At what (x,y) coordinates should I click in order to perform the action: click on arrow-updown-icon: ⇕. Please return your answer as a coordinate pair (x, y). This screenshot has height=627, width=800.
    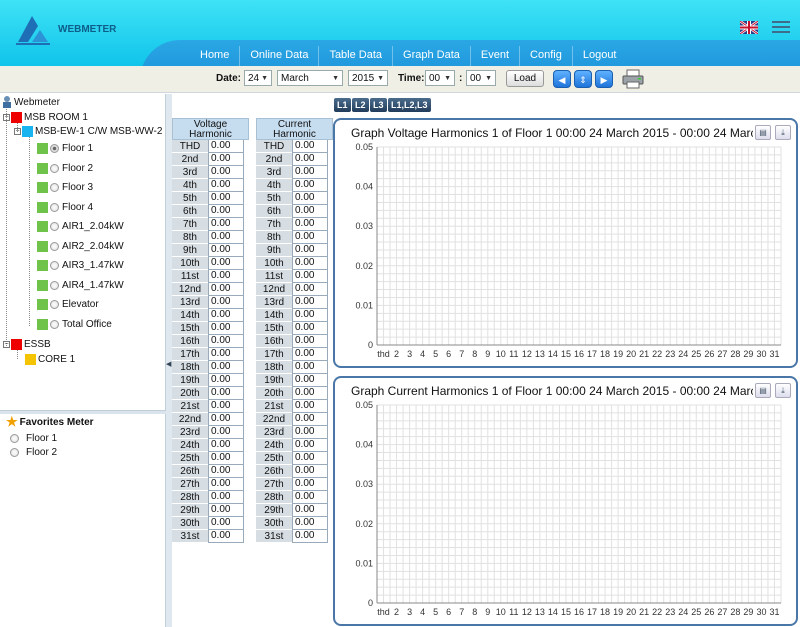
    Looking at the image, I should click on (583, 79).